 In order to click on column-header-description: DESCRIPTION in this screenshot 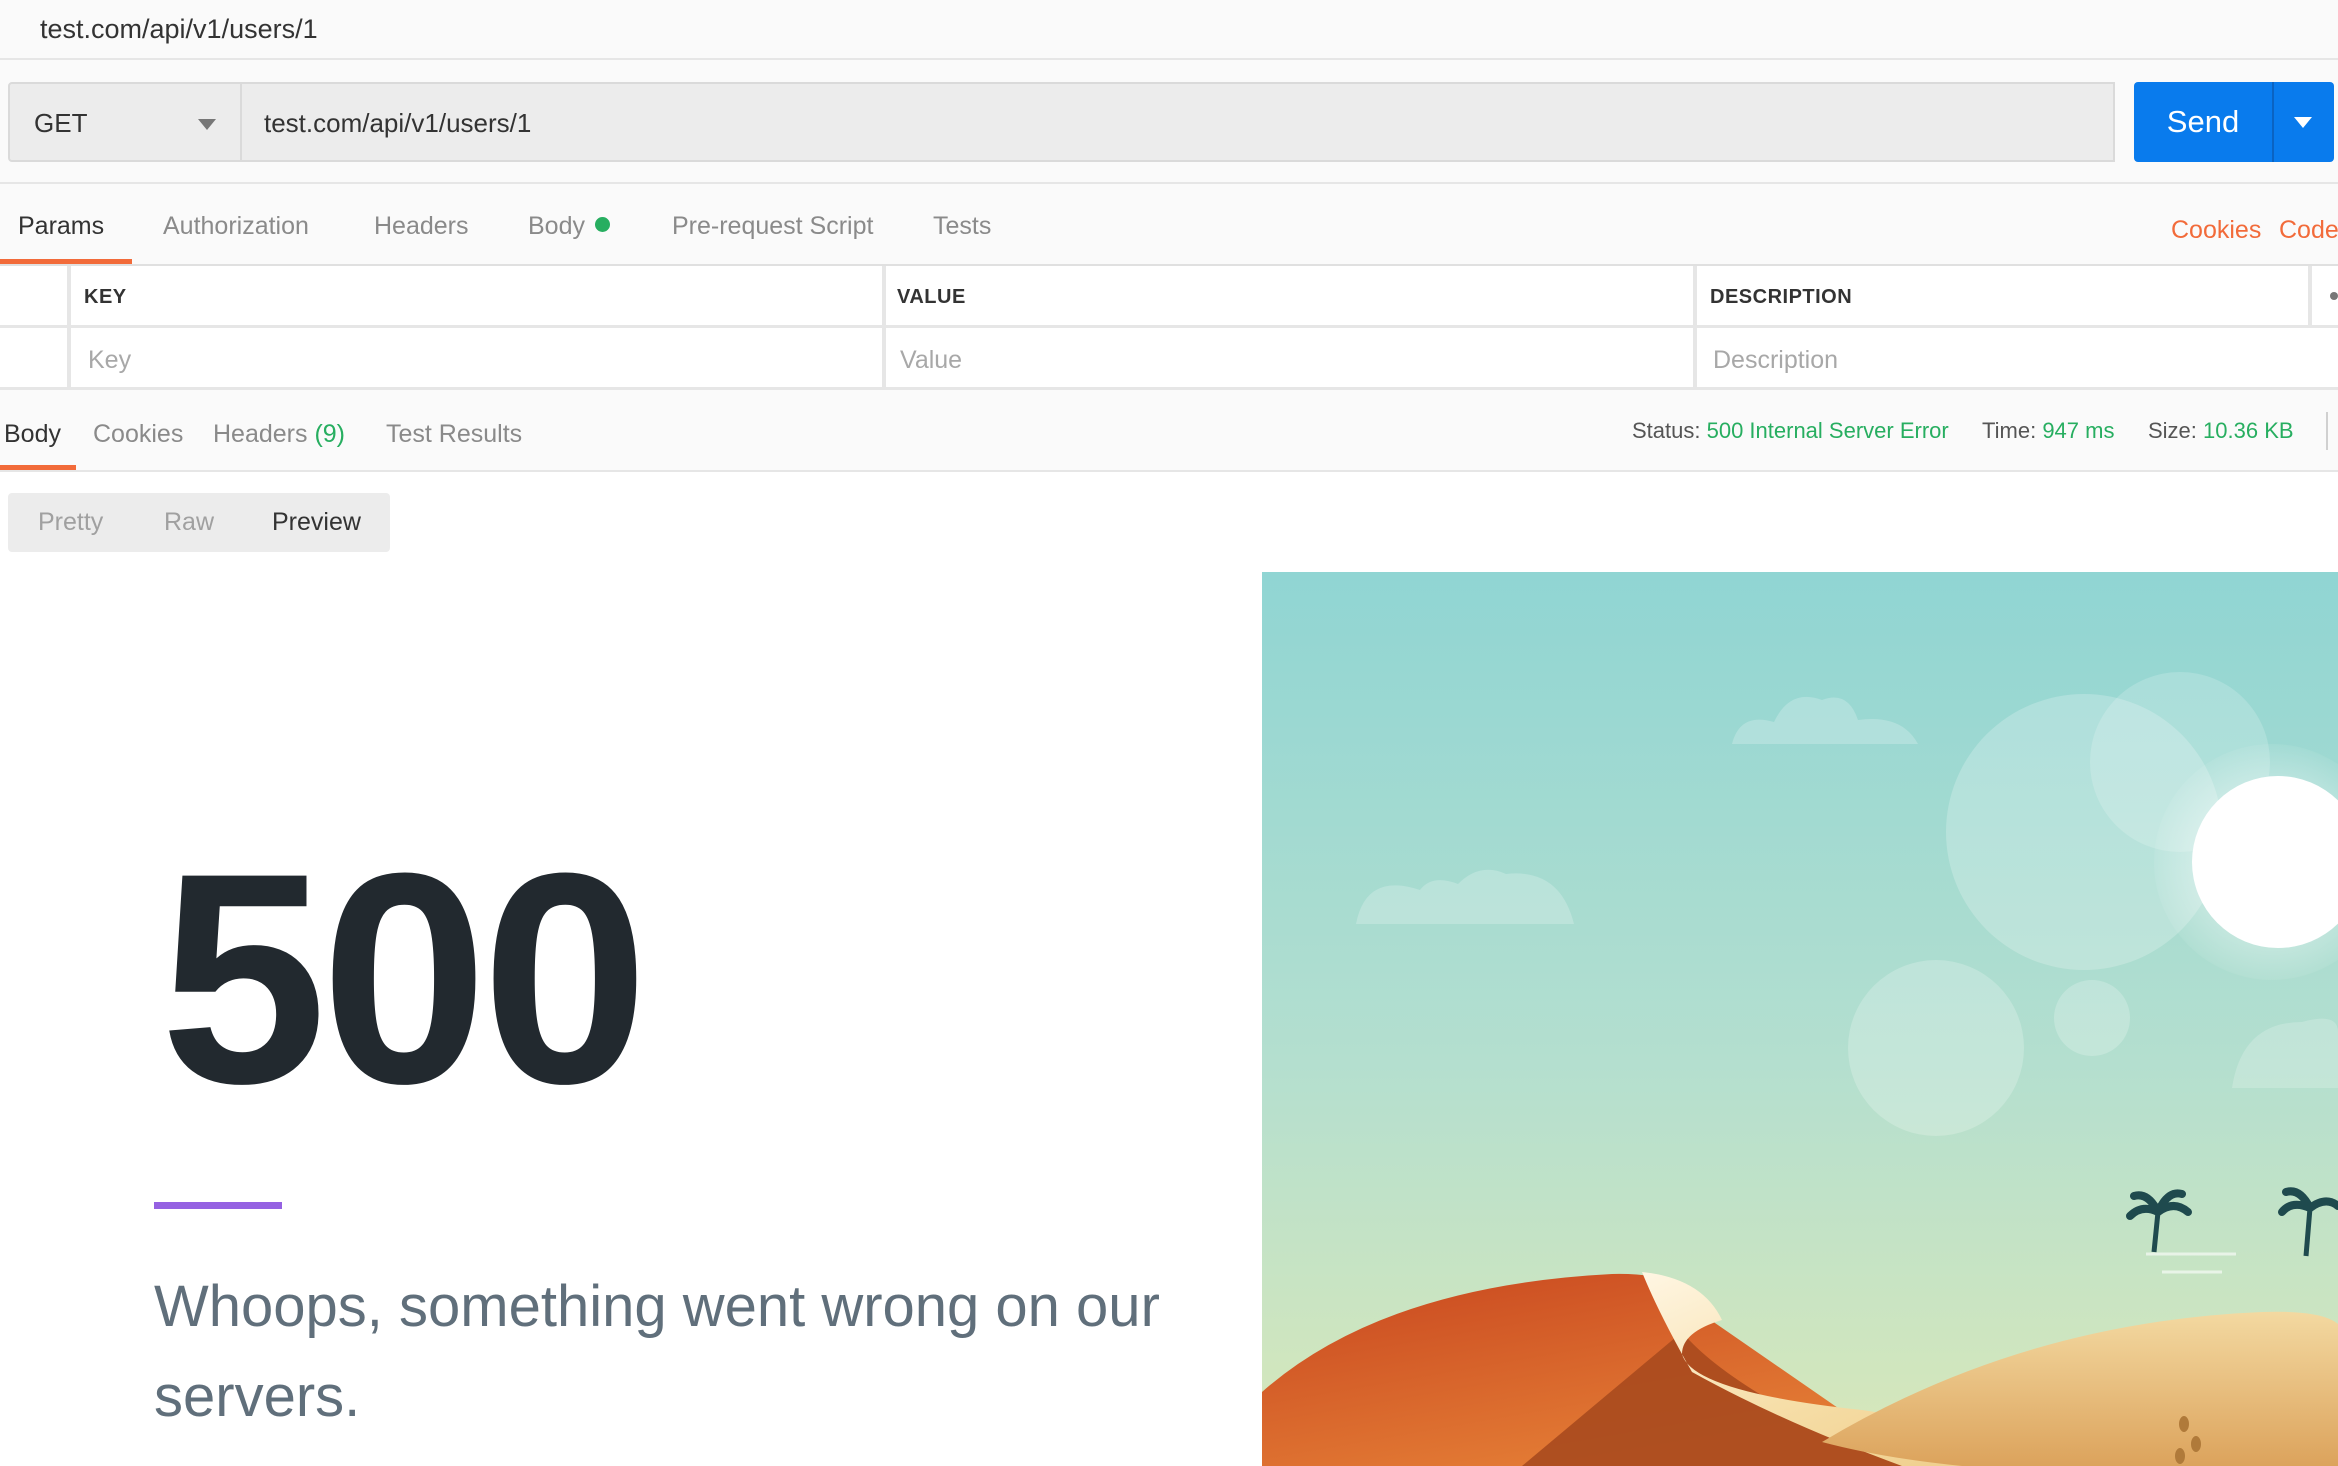, I will do `click(1781, 297)`.